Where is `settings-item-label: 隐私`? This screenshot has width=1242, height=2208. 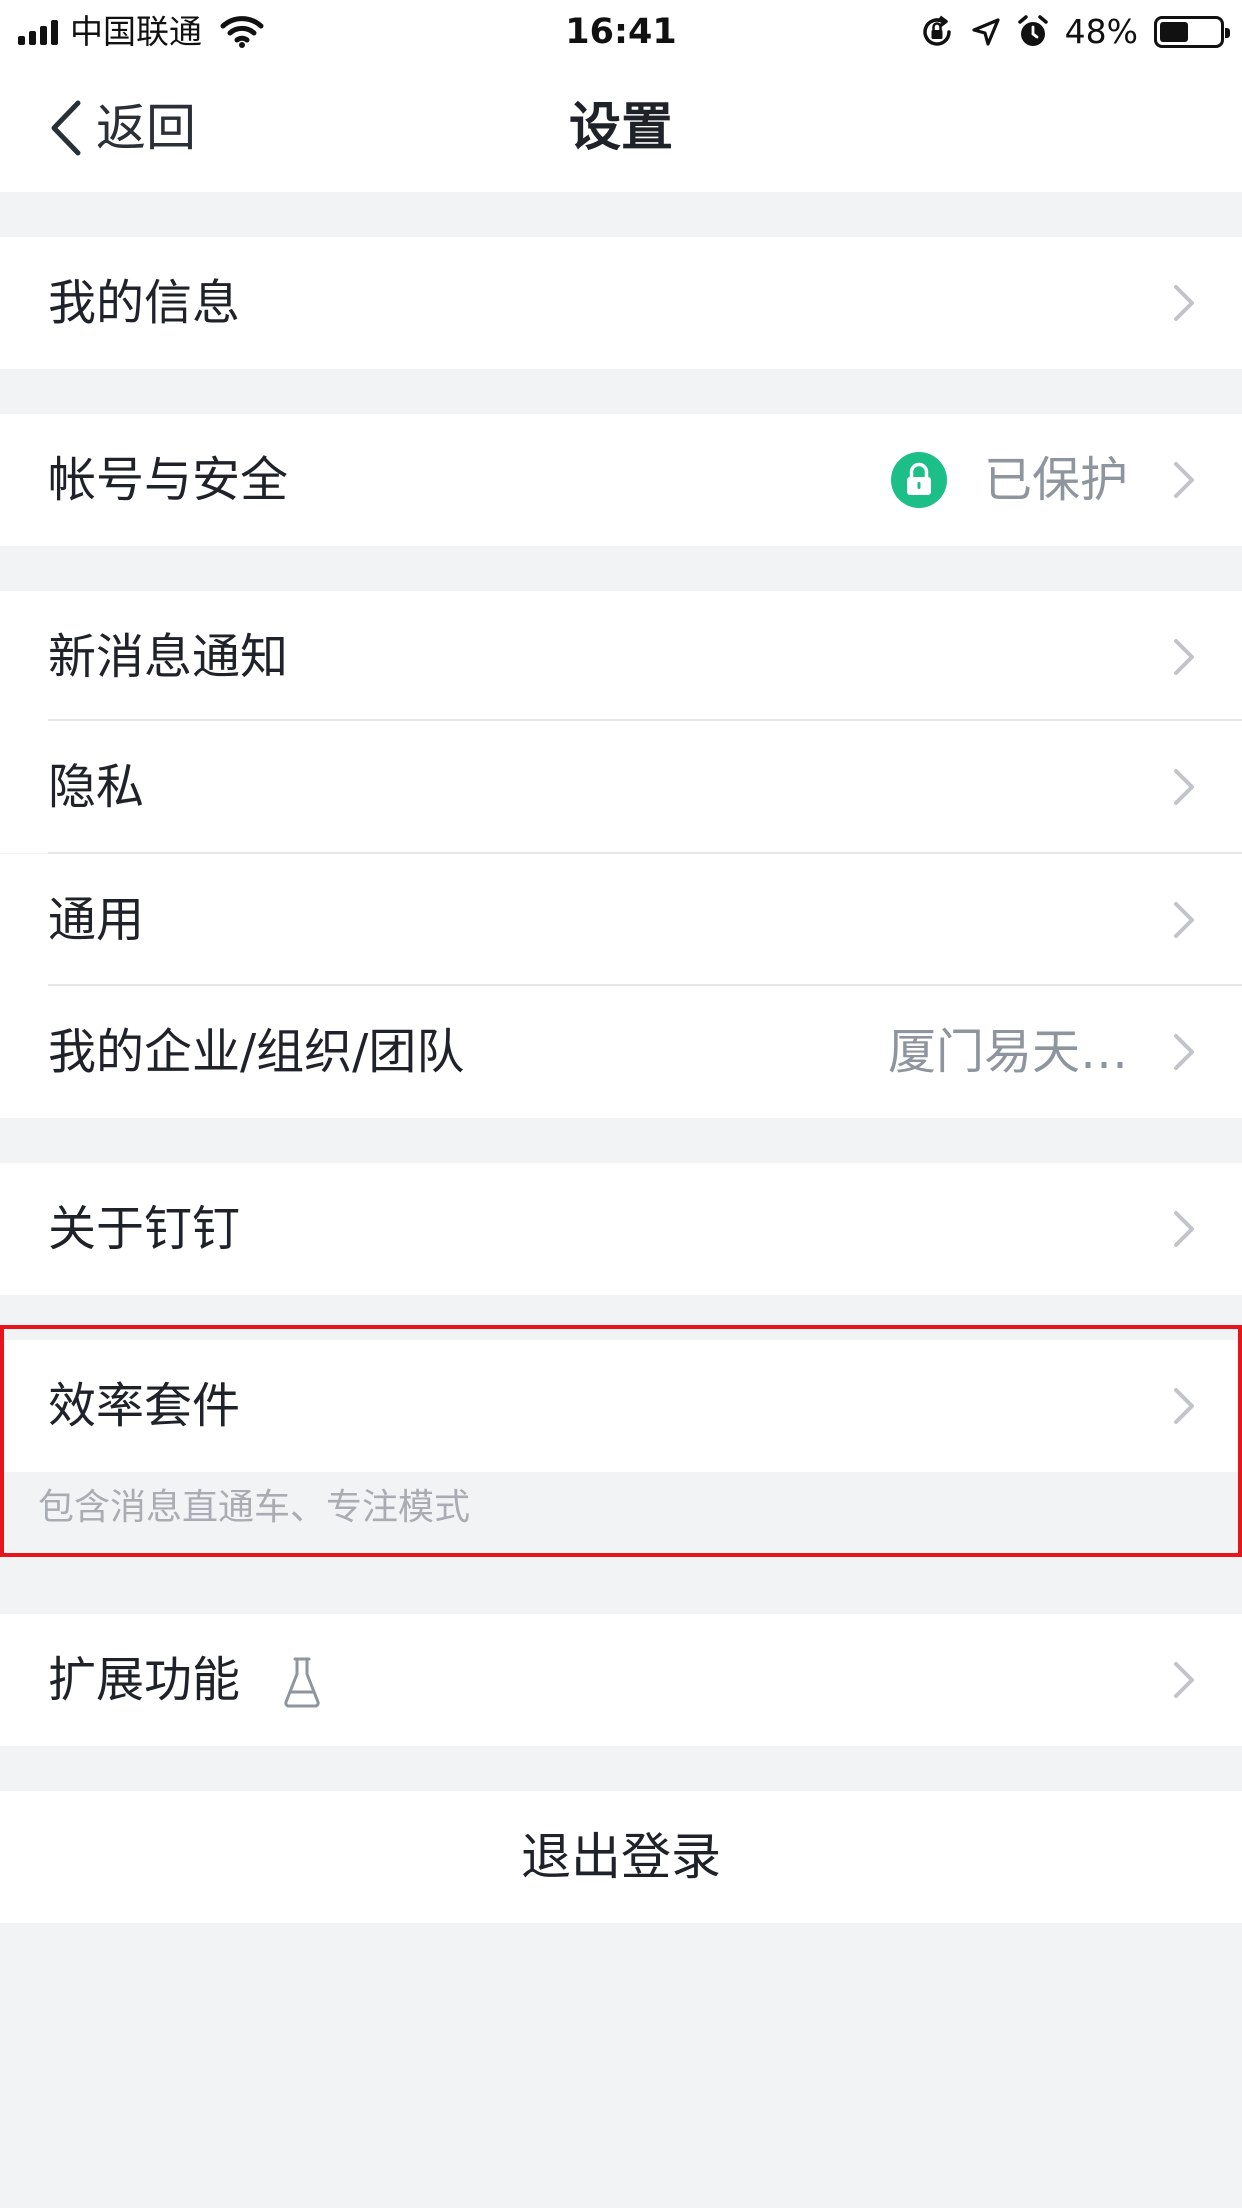 settings-item-label: 隐私 is located at coordinates (96, 787).